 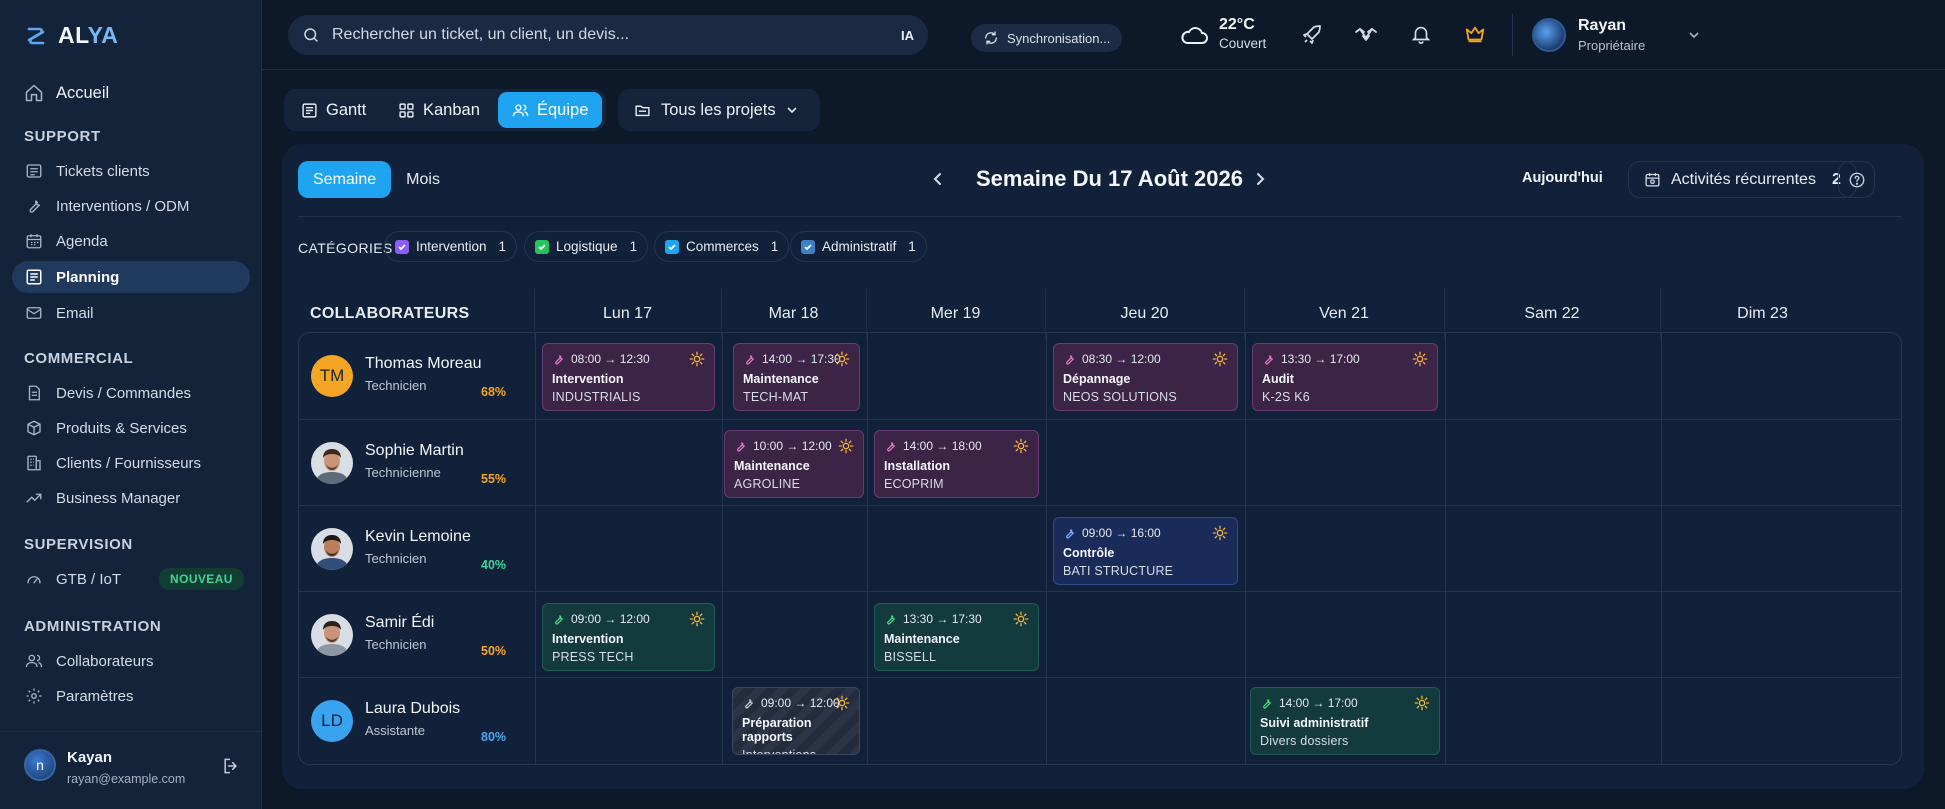 What do you see at coordinates (40, 765) in the screenshot?
I see `avatar: n` at bounding box center [40, 765].